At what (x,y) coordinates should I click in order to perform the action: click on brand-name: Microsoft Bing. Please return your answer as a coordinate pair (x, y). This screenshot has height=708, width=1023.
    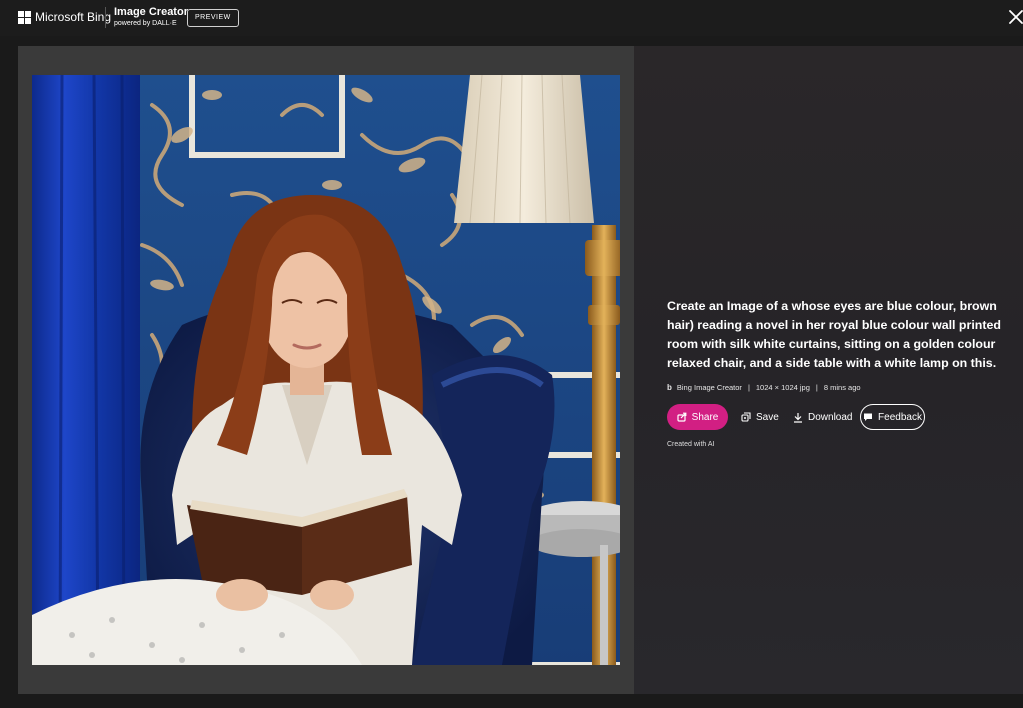
    Looking at the image, I should click on (73, 17).